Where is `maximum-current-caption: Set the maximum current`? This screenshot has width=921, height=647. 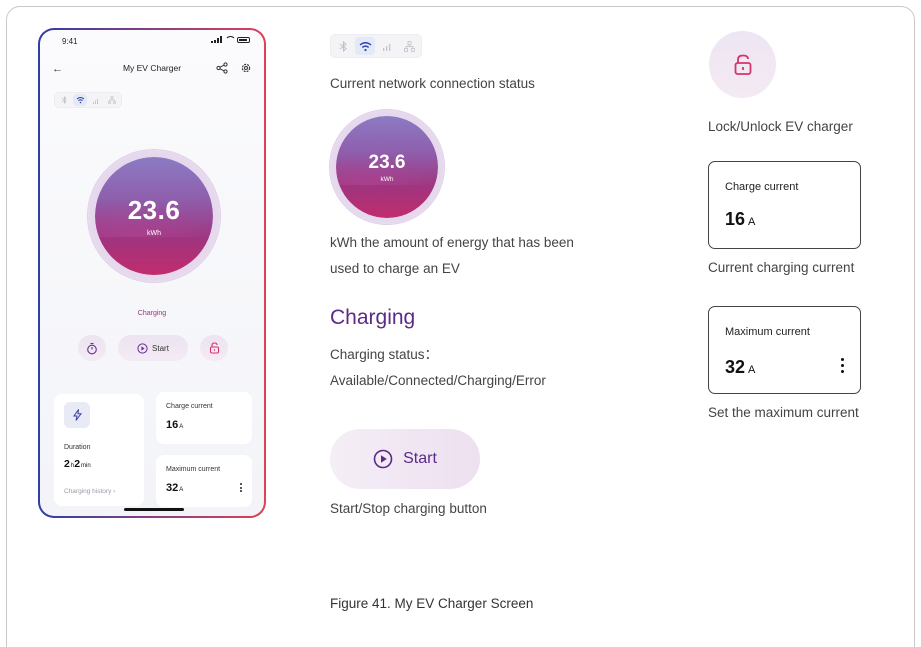 maximum-current-caption: Set the maximum current is located at coordinates (783, 412).